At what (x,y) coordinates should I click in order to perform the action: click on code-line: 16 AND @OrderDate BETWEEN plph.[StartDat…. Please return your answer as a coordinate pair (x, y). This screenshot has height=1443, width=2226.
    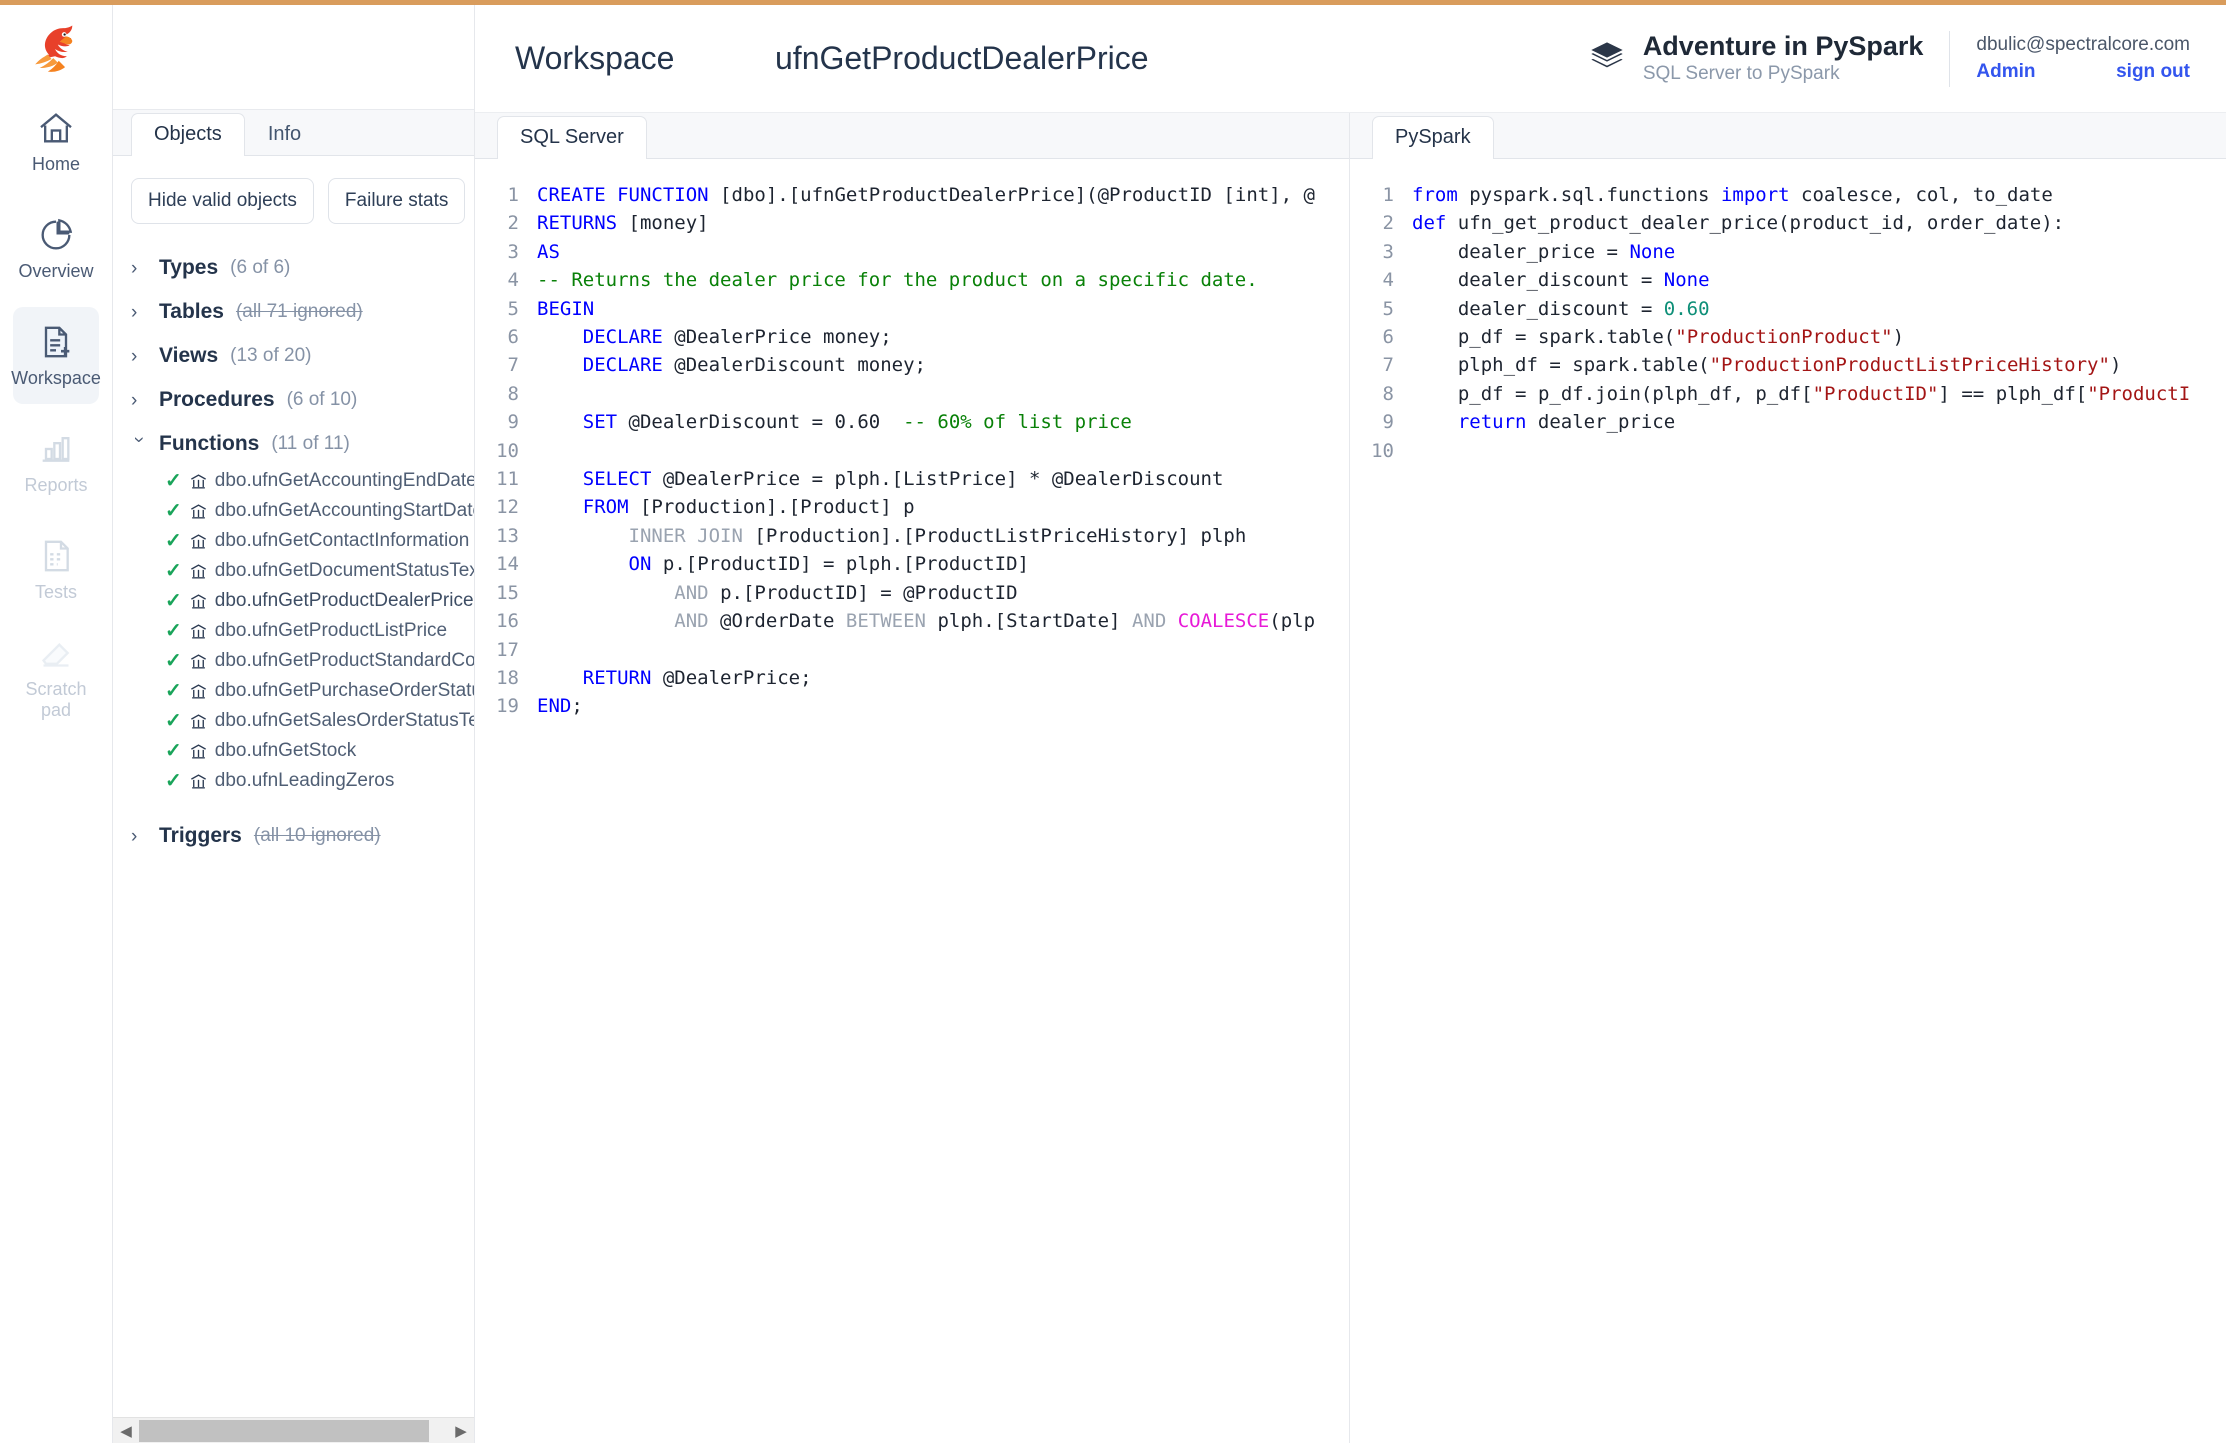
    Looking at the image, I should click on (912, 621).